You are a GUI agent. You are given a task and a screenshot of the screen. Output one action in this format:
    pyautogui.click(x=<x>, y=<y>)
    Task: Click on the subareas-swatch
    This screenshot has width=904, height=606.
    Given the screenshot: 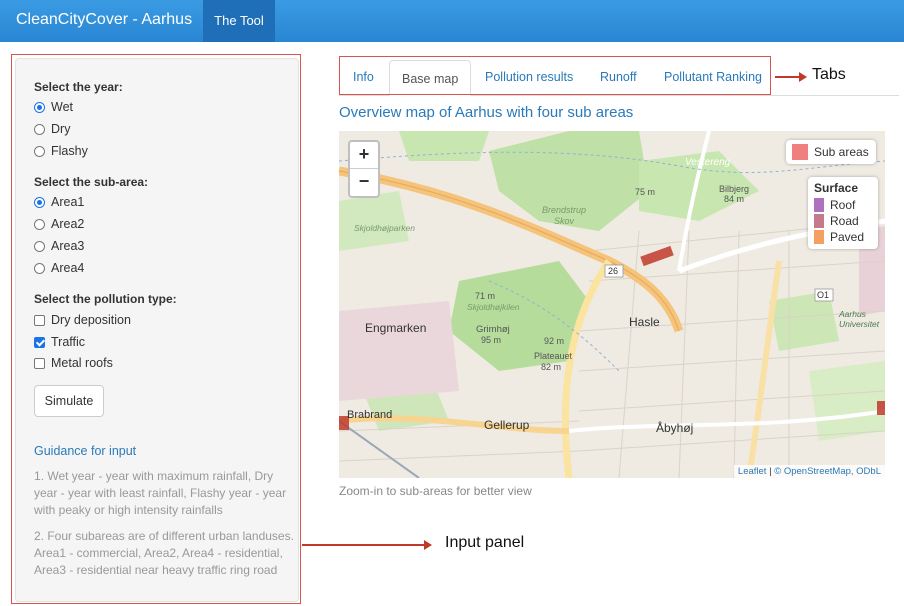 What is the action you would take?
    pyautogui.click(x=800, y=152)
    